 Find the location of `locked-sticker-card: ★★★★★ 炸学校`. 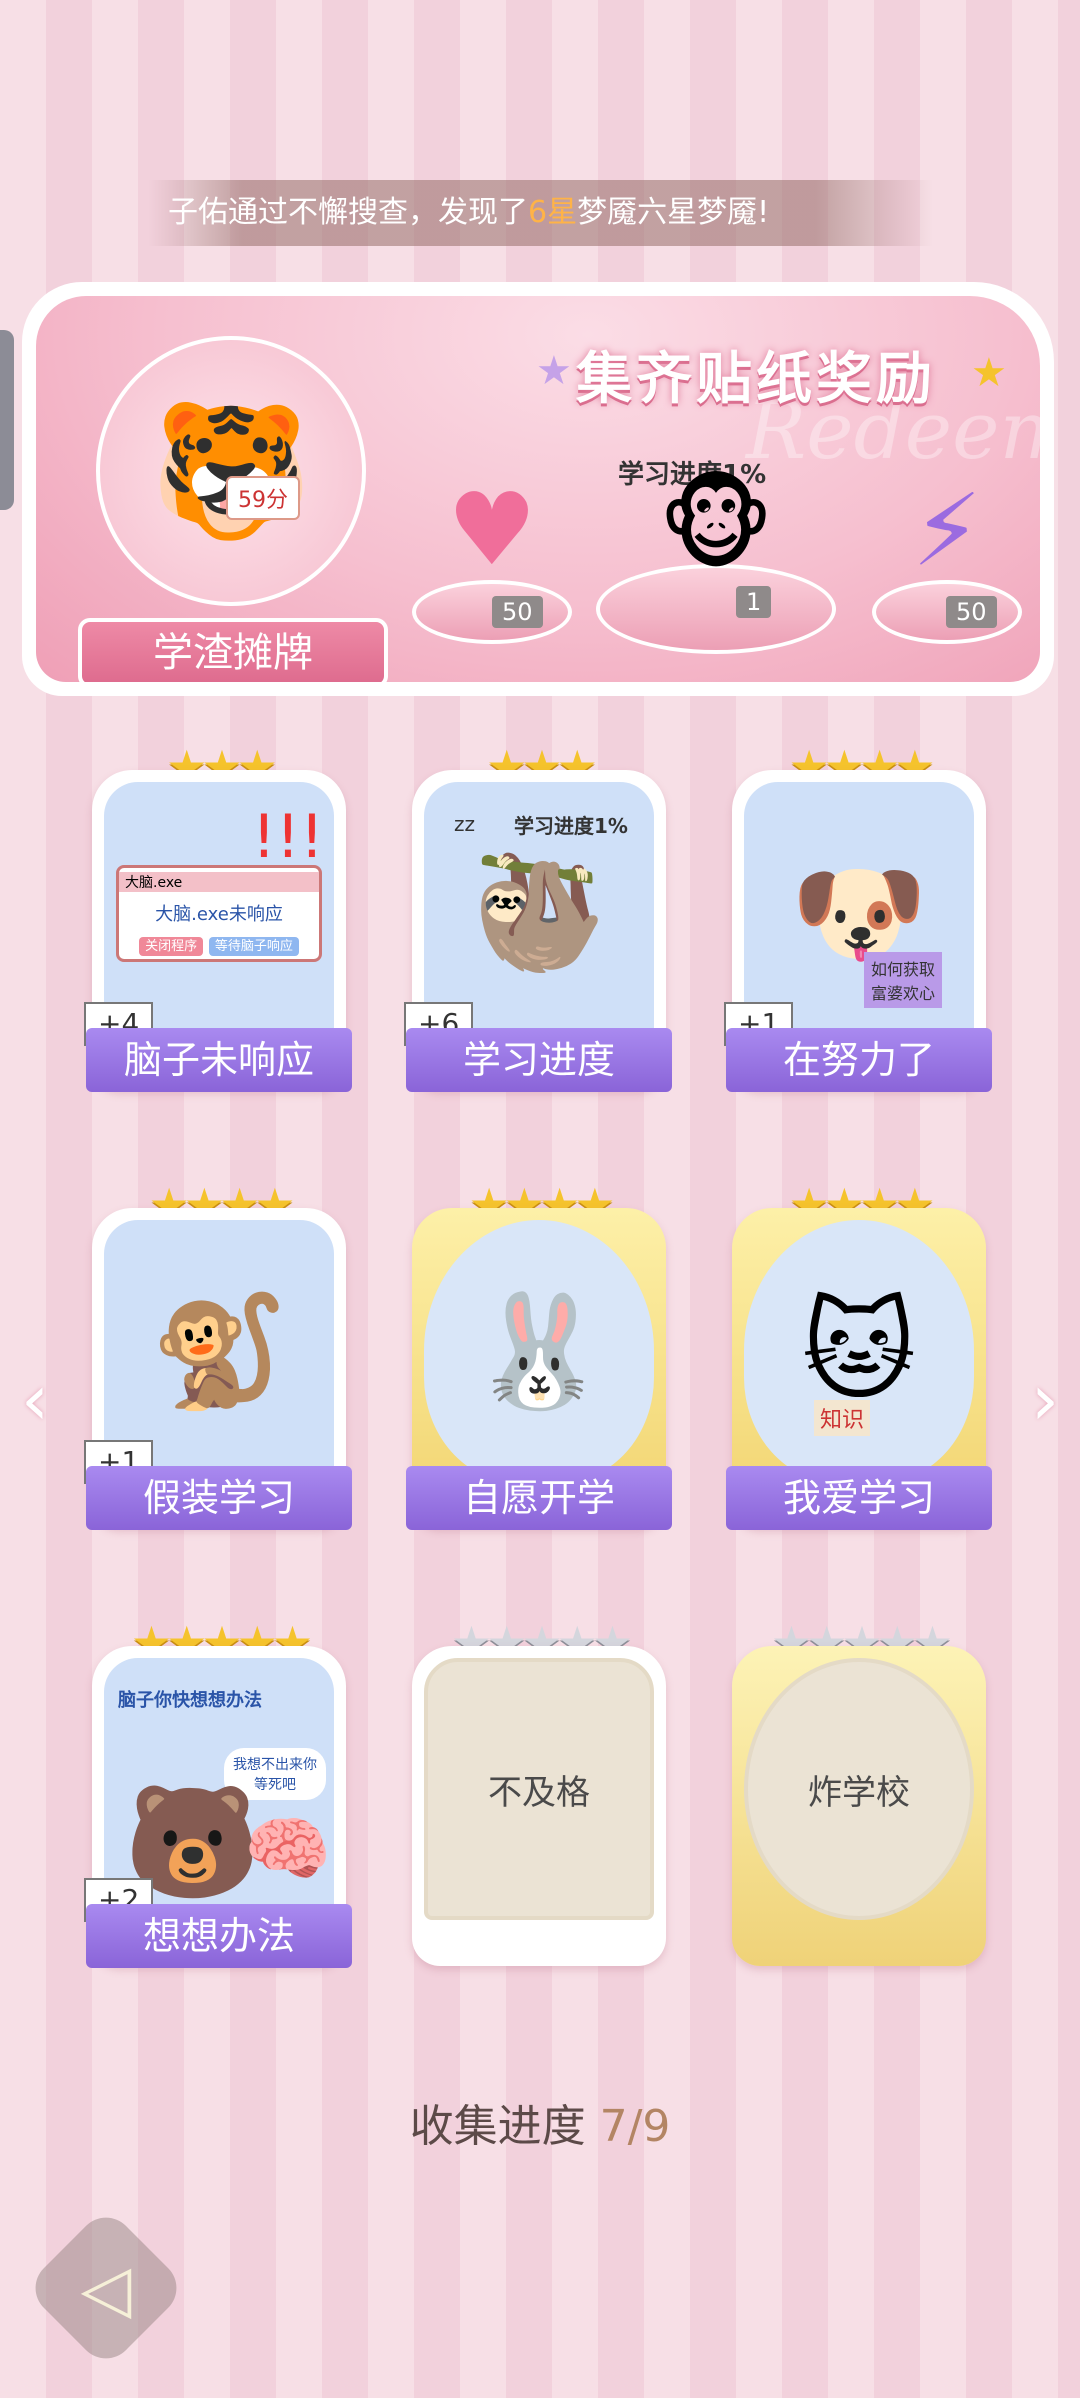

locked-sticker-card: ★★★★★ 炸学校 is located at coordinates (859, 1791).